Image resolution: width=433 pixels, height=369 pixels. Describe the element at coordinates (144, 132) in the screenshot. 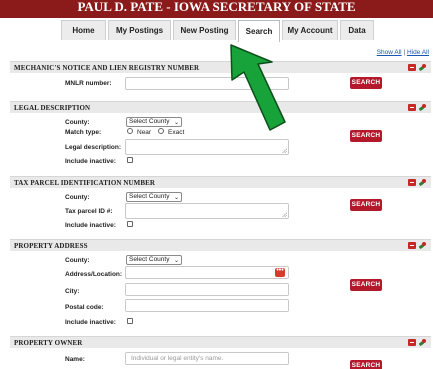

I see `match-near-label: Near` at that location.